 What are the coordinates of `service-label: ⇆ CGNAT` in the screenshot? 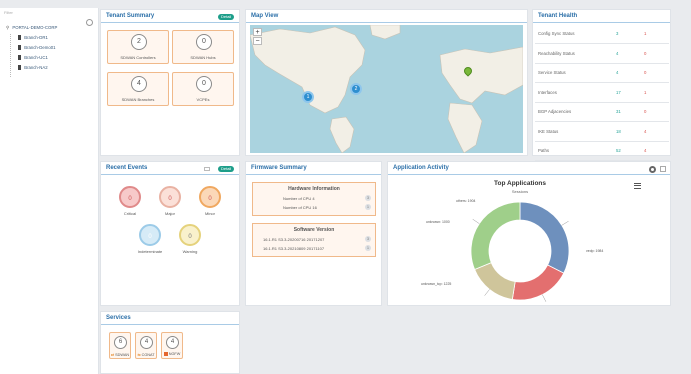 It's located at (146, 354).